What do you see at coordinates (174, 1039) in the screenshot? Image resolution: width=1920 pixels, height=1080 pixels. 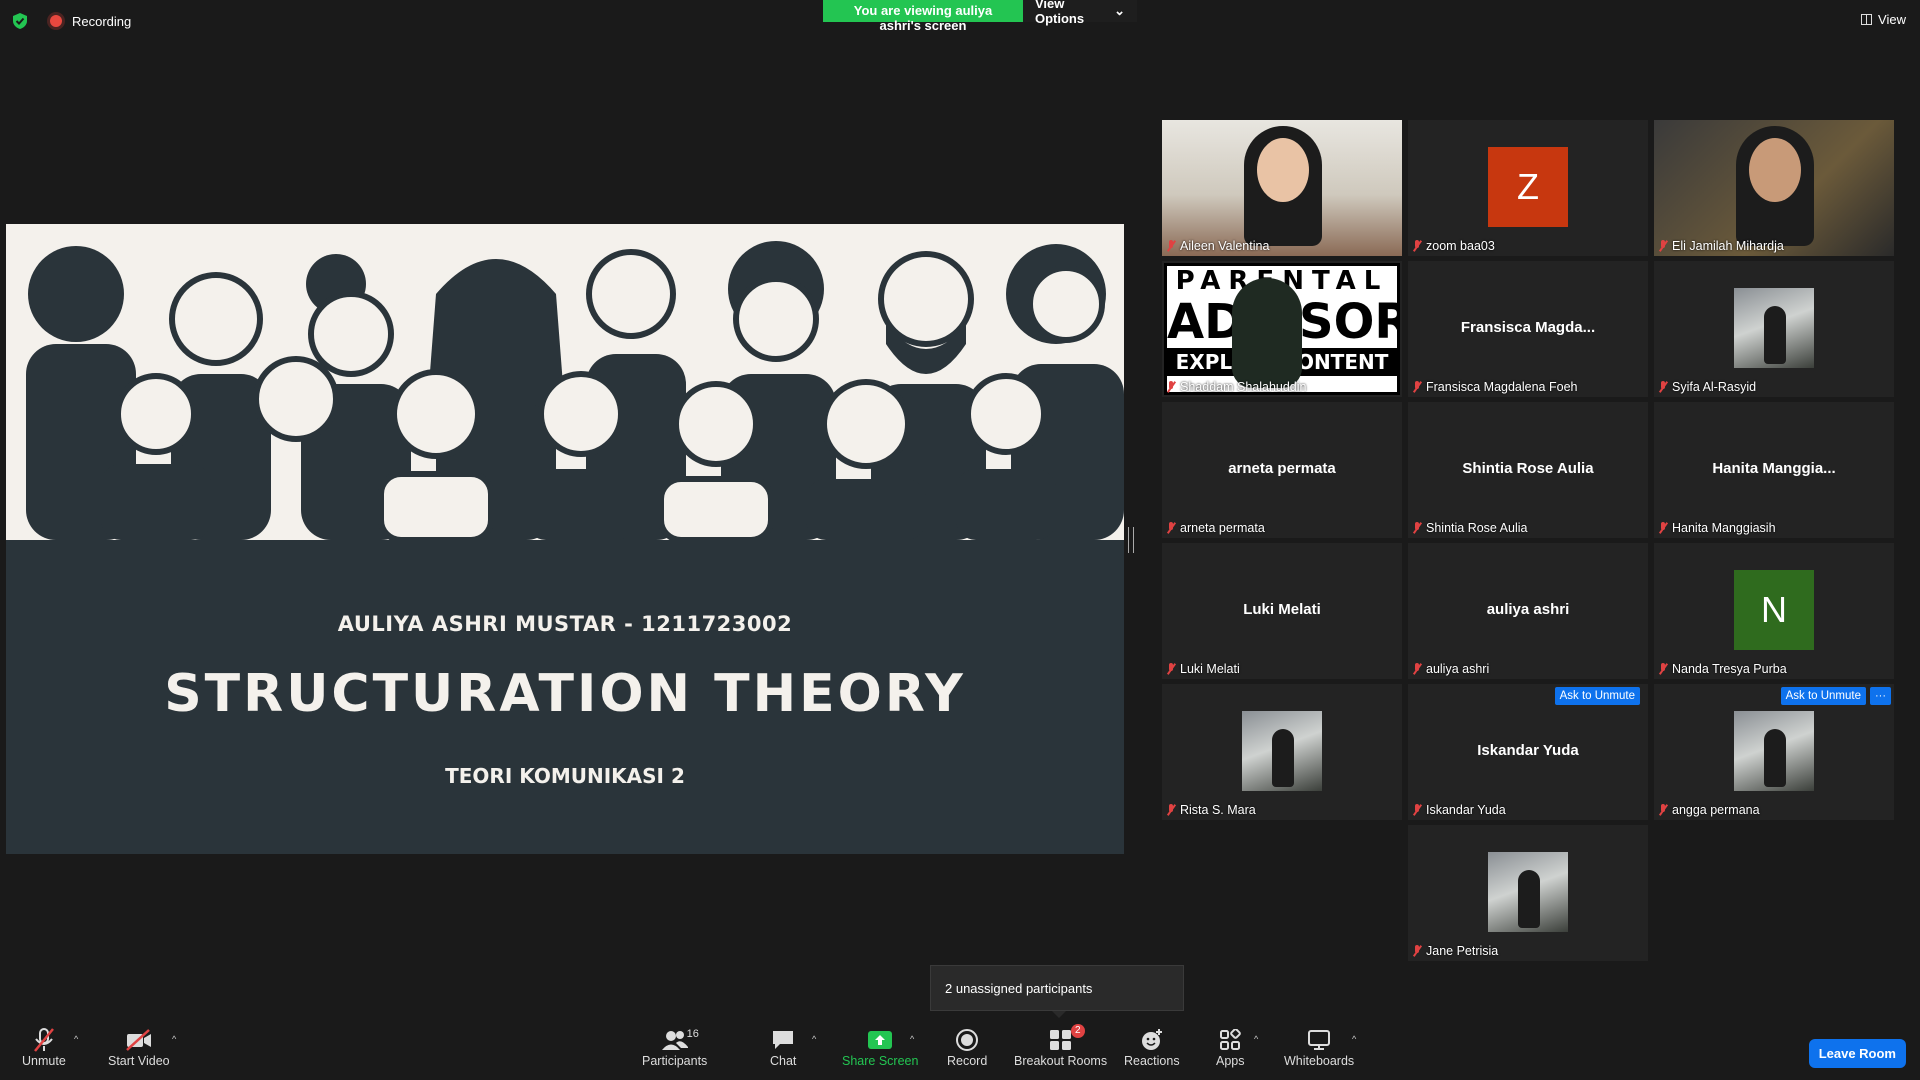 I see `video-options-caret: ^` at bounding box center [174, 1039].